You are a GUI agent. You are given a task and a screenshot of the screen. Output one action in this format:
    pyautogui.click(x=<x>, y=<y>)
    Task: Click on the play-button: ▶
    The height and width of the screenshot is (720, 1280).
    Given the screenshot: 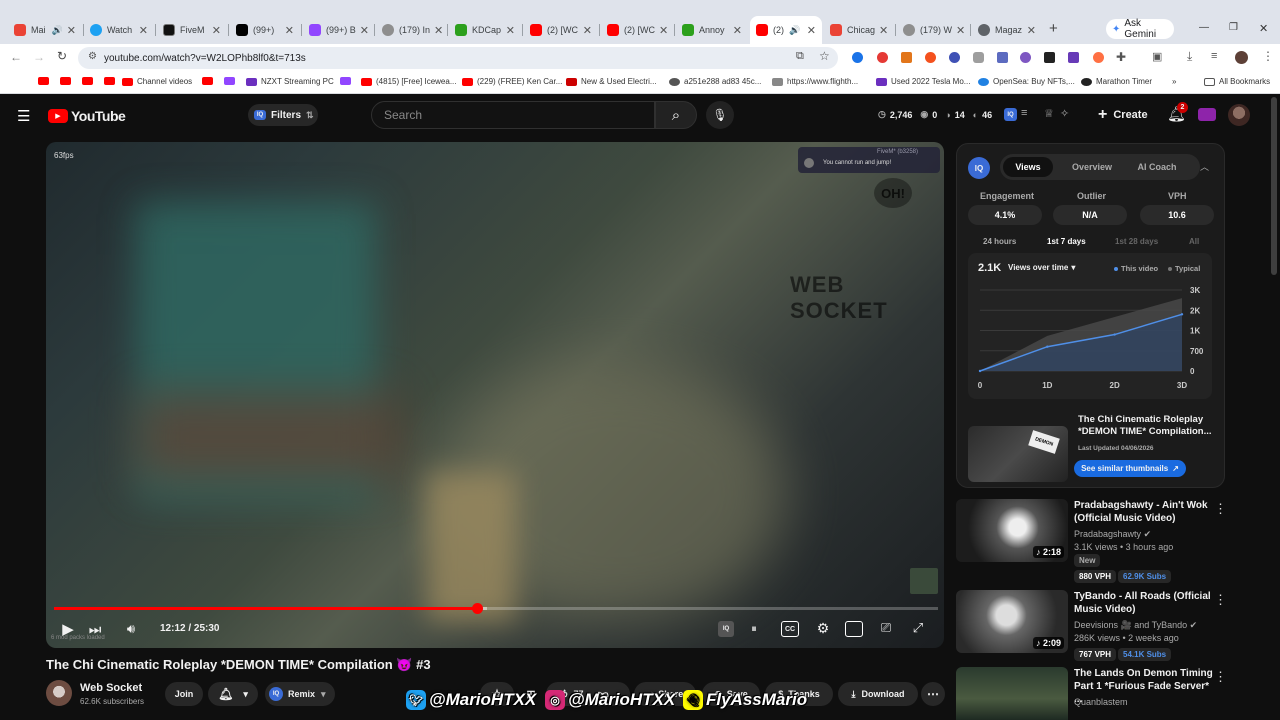 What is the action you would take?
    pyautogui.click(x=68, y=629)
    